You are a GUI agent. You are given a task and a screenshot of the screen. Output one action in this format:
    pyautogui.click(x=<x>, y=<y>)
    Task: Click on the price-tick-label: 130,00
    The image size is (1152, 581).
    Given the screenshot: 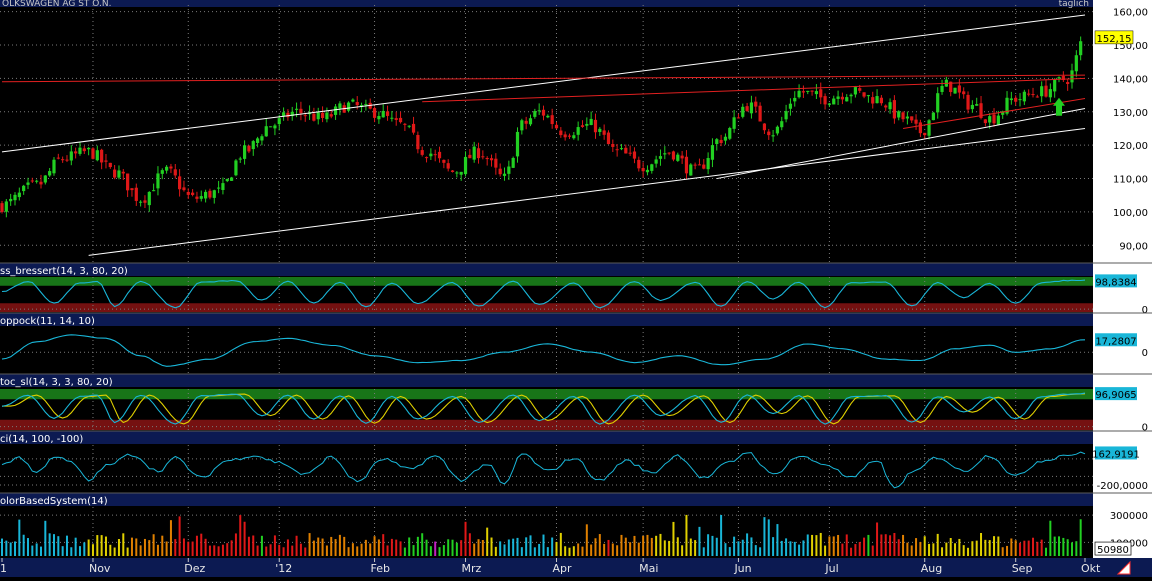 What is the action you would take?
    pyautogui.click(x=1130, y=113)
    